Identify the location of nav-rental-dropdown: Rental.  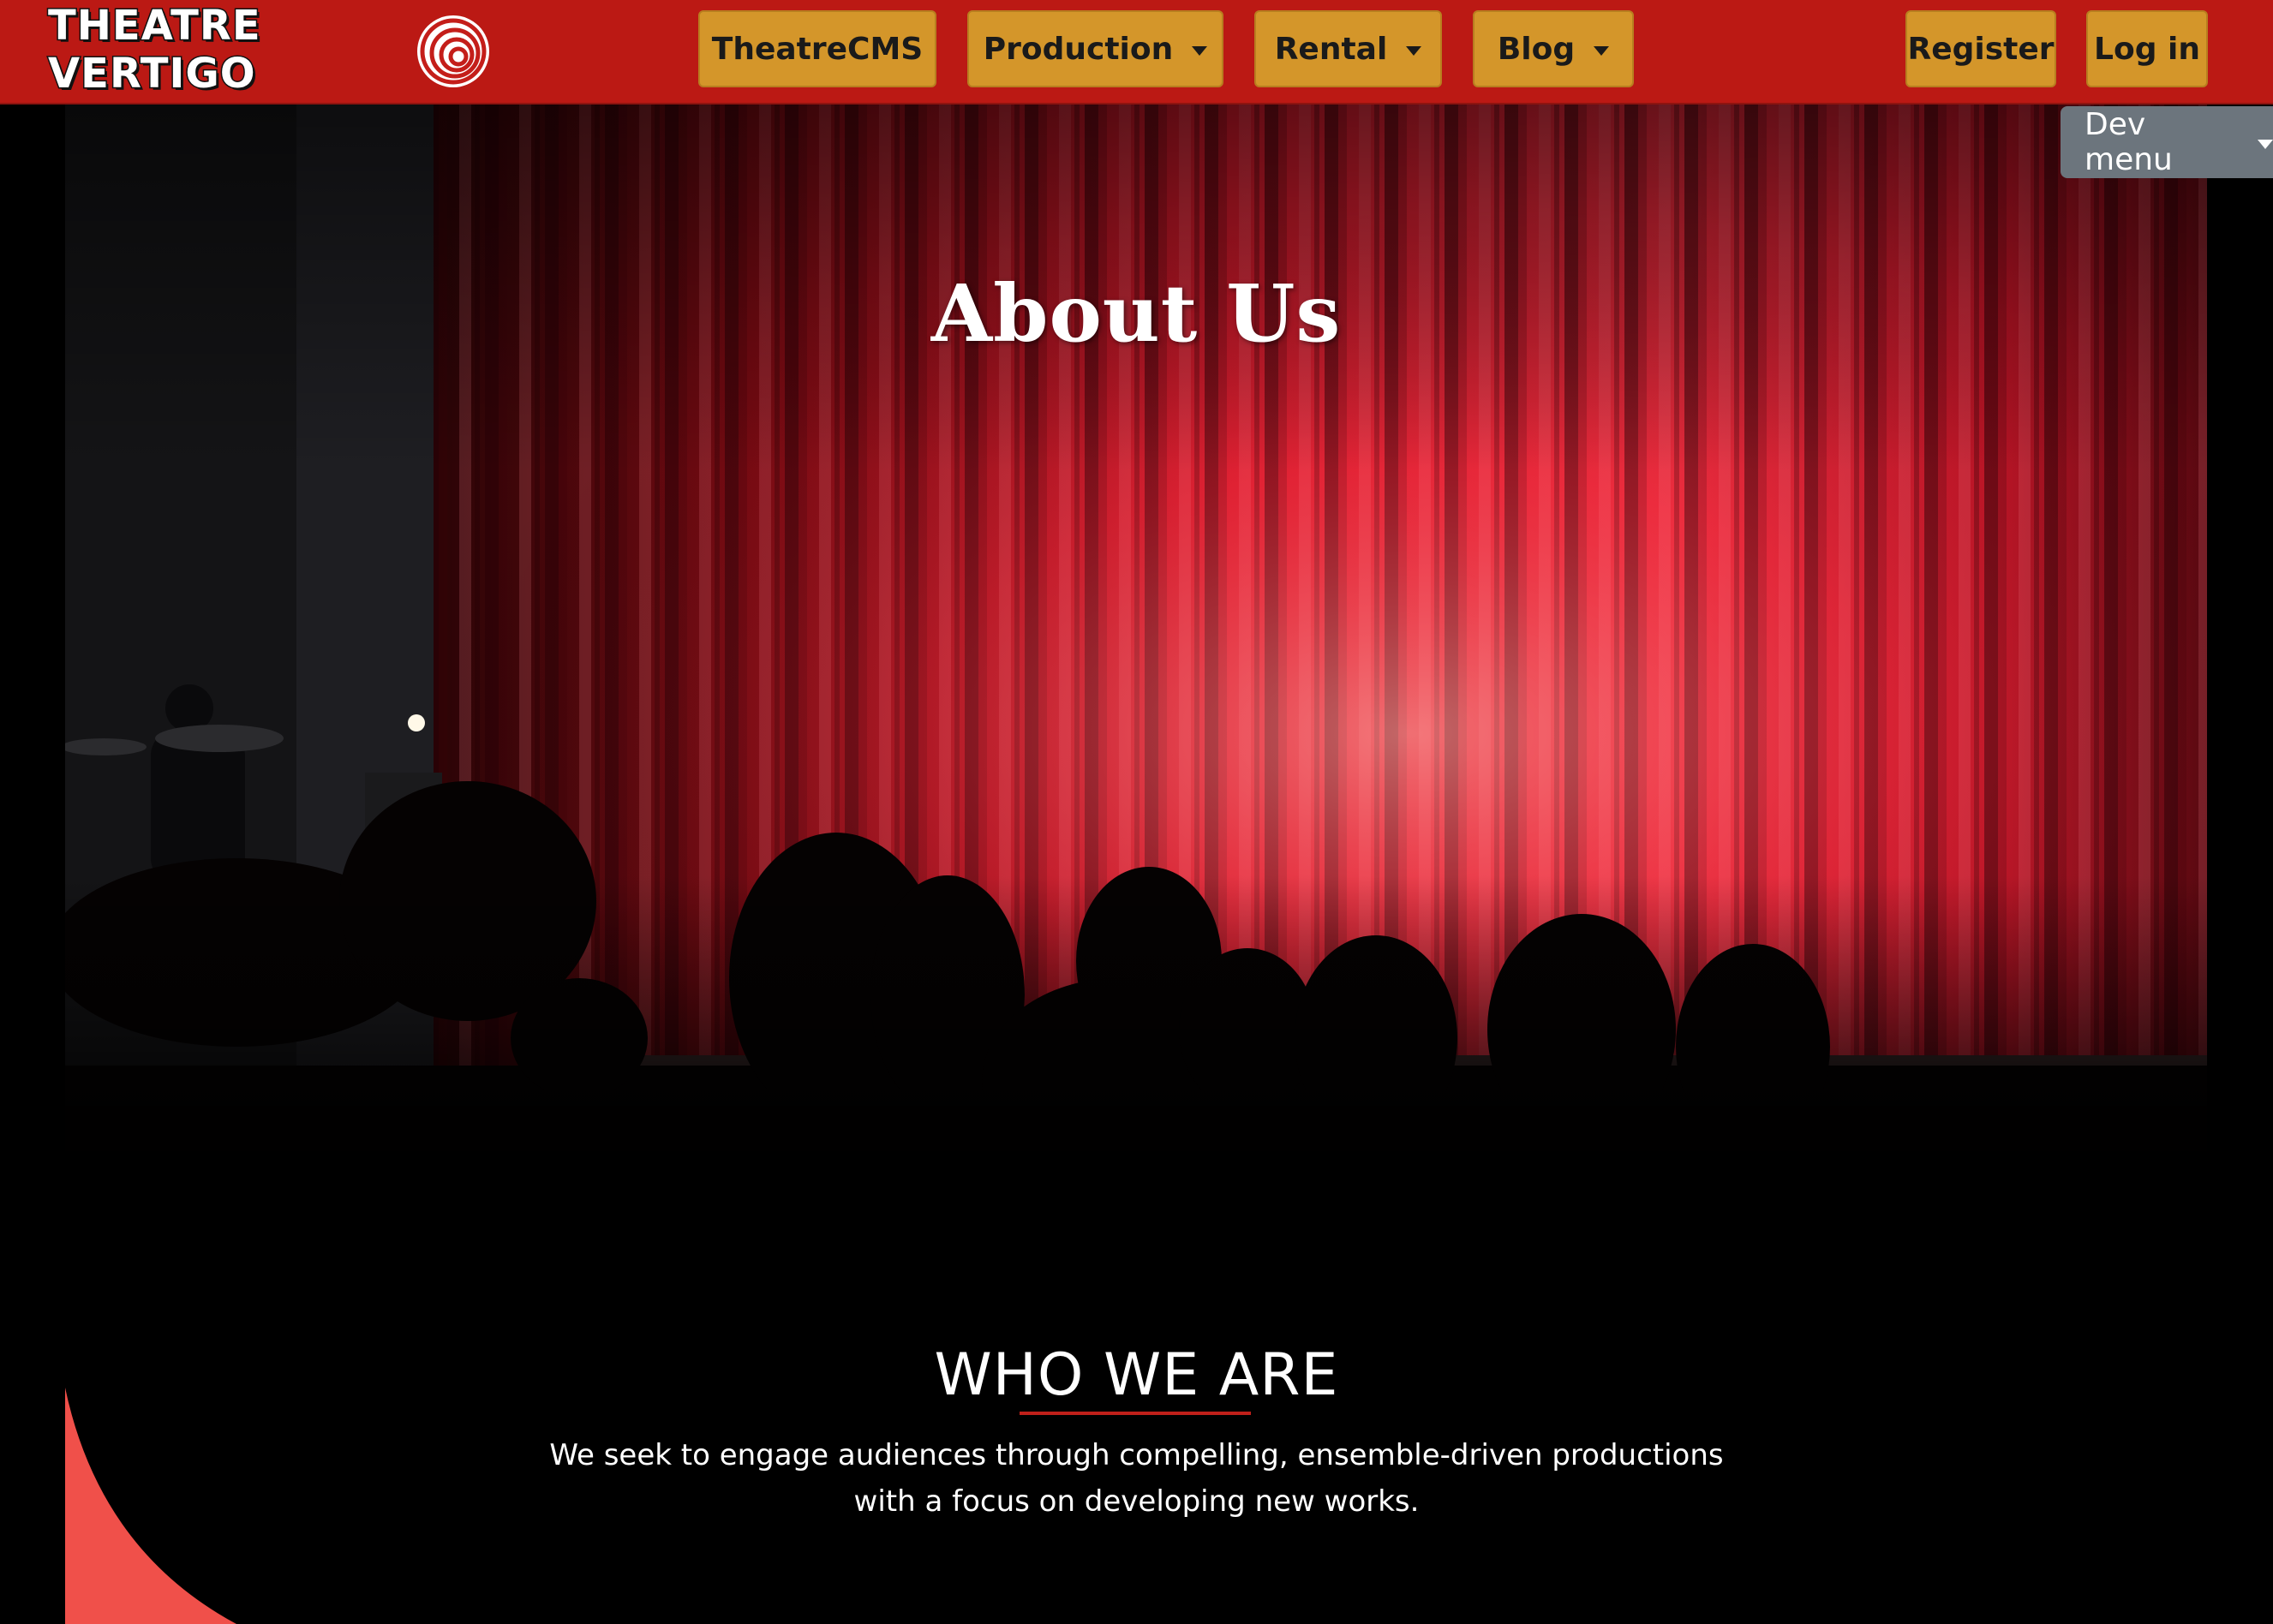
(1348, 48).